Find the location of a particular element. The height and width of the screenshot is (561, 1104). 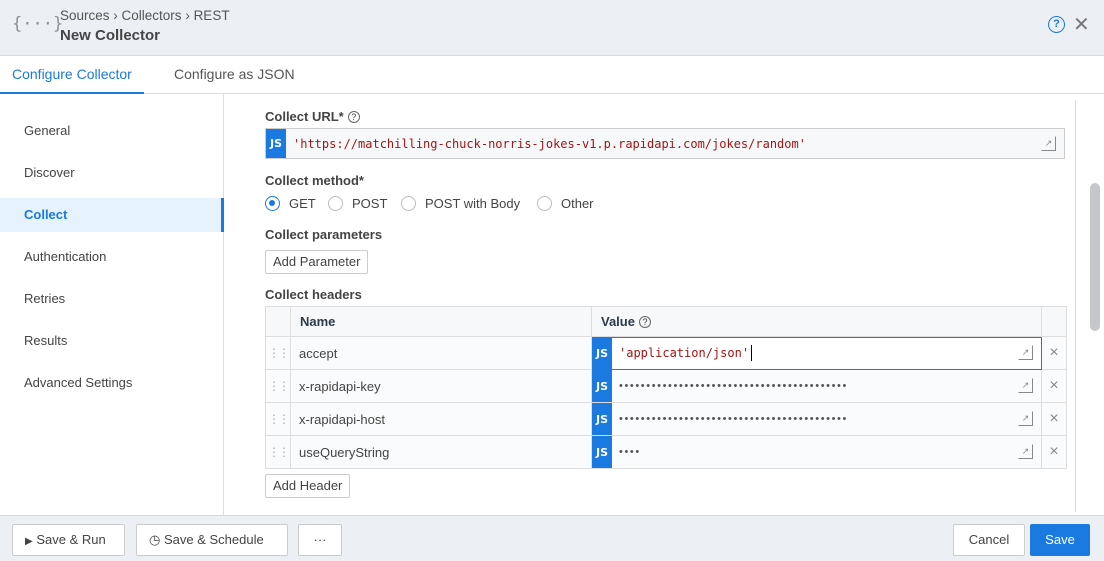

tab-configure-as-json: Configure as JSON is located at coordinates (234, 75).